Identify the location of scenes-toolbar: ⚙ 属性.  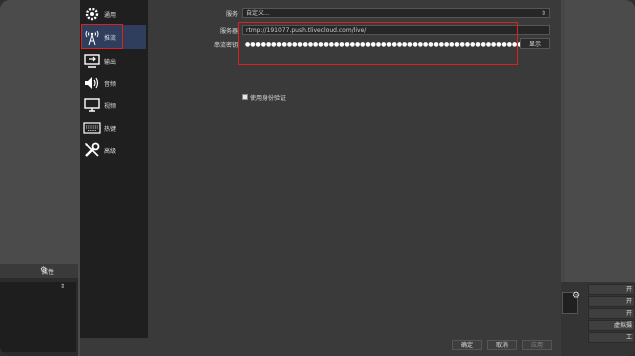
(39, 271).